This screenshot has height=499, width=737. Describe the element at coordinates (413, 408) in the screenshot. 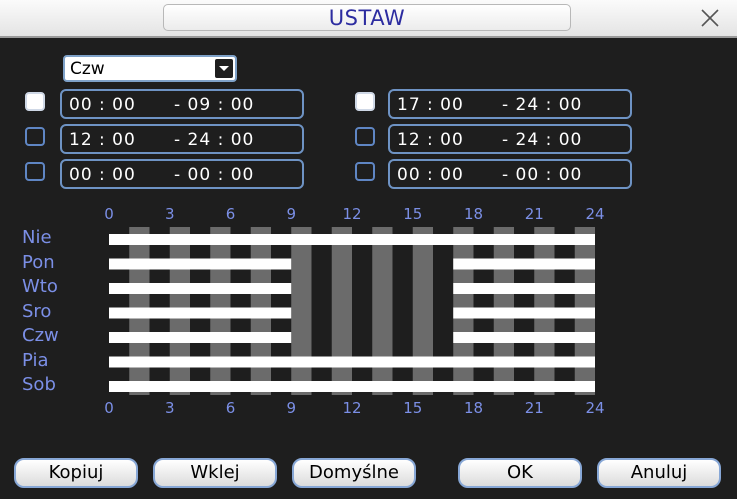

I see `hour-label-bottom: 15` at that location.